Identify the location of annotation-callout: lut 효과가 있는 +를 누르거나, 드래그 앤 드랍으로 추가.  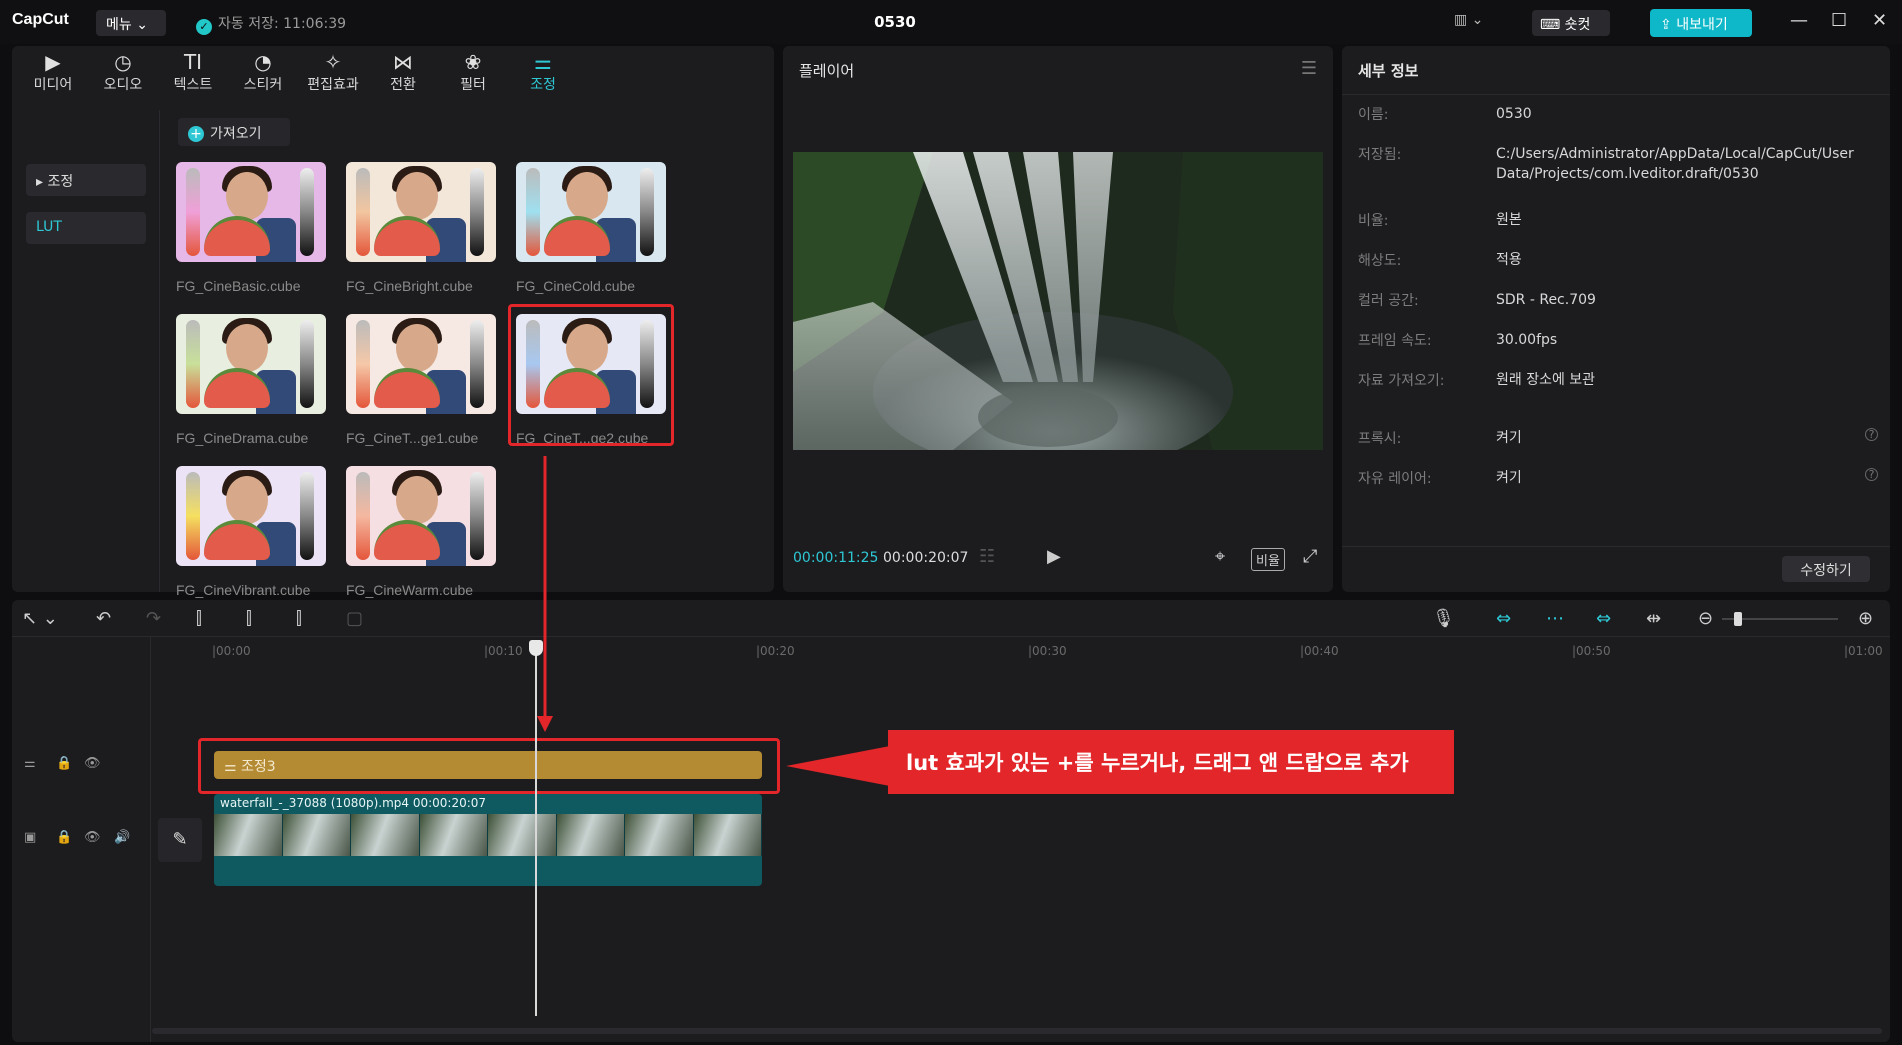
(1171, 762).